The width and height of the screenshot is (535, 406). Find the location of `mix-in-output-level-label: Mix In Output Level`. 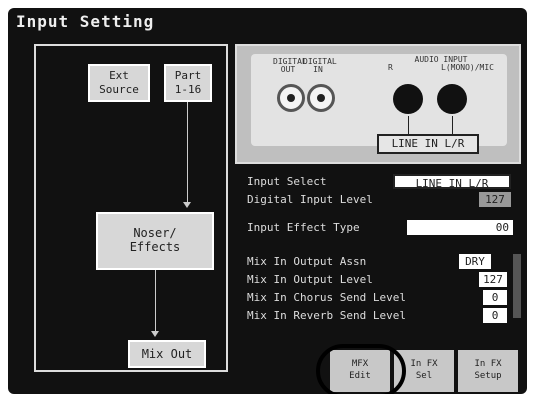

mix-in-output-level-label: Mix In Output Level is located at coordinates (310, 279).